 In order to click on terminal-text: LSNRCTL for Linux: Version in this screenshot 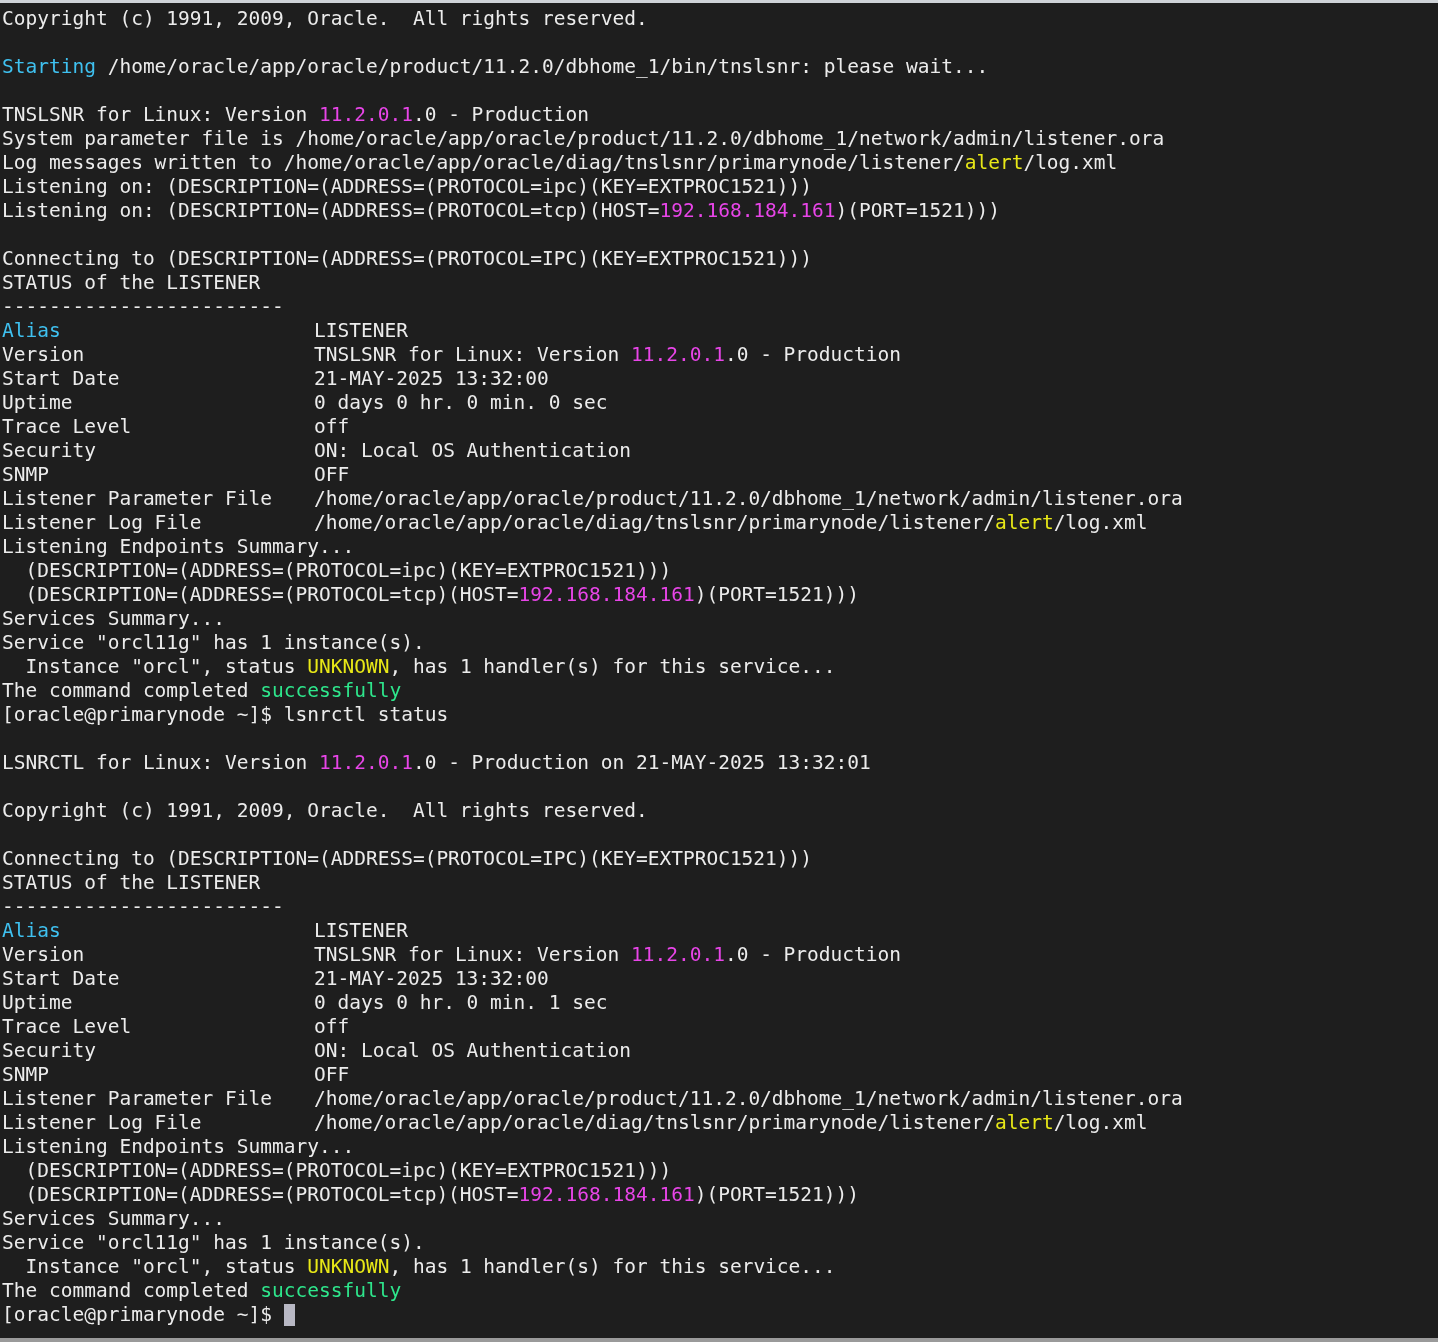, I will do `click(155, 763)`.